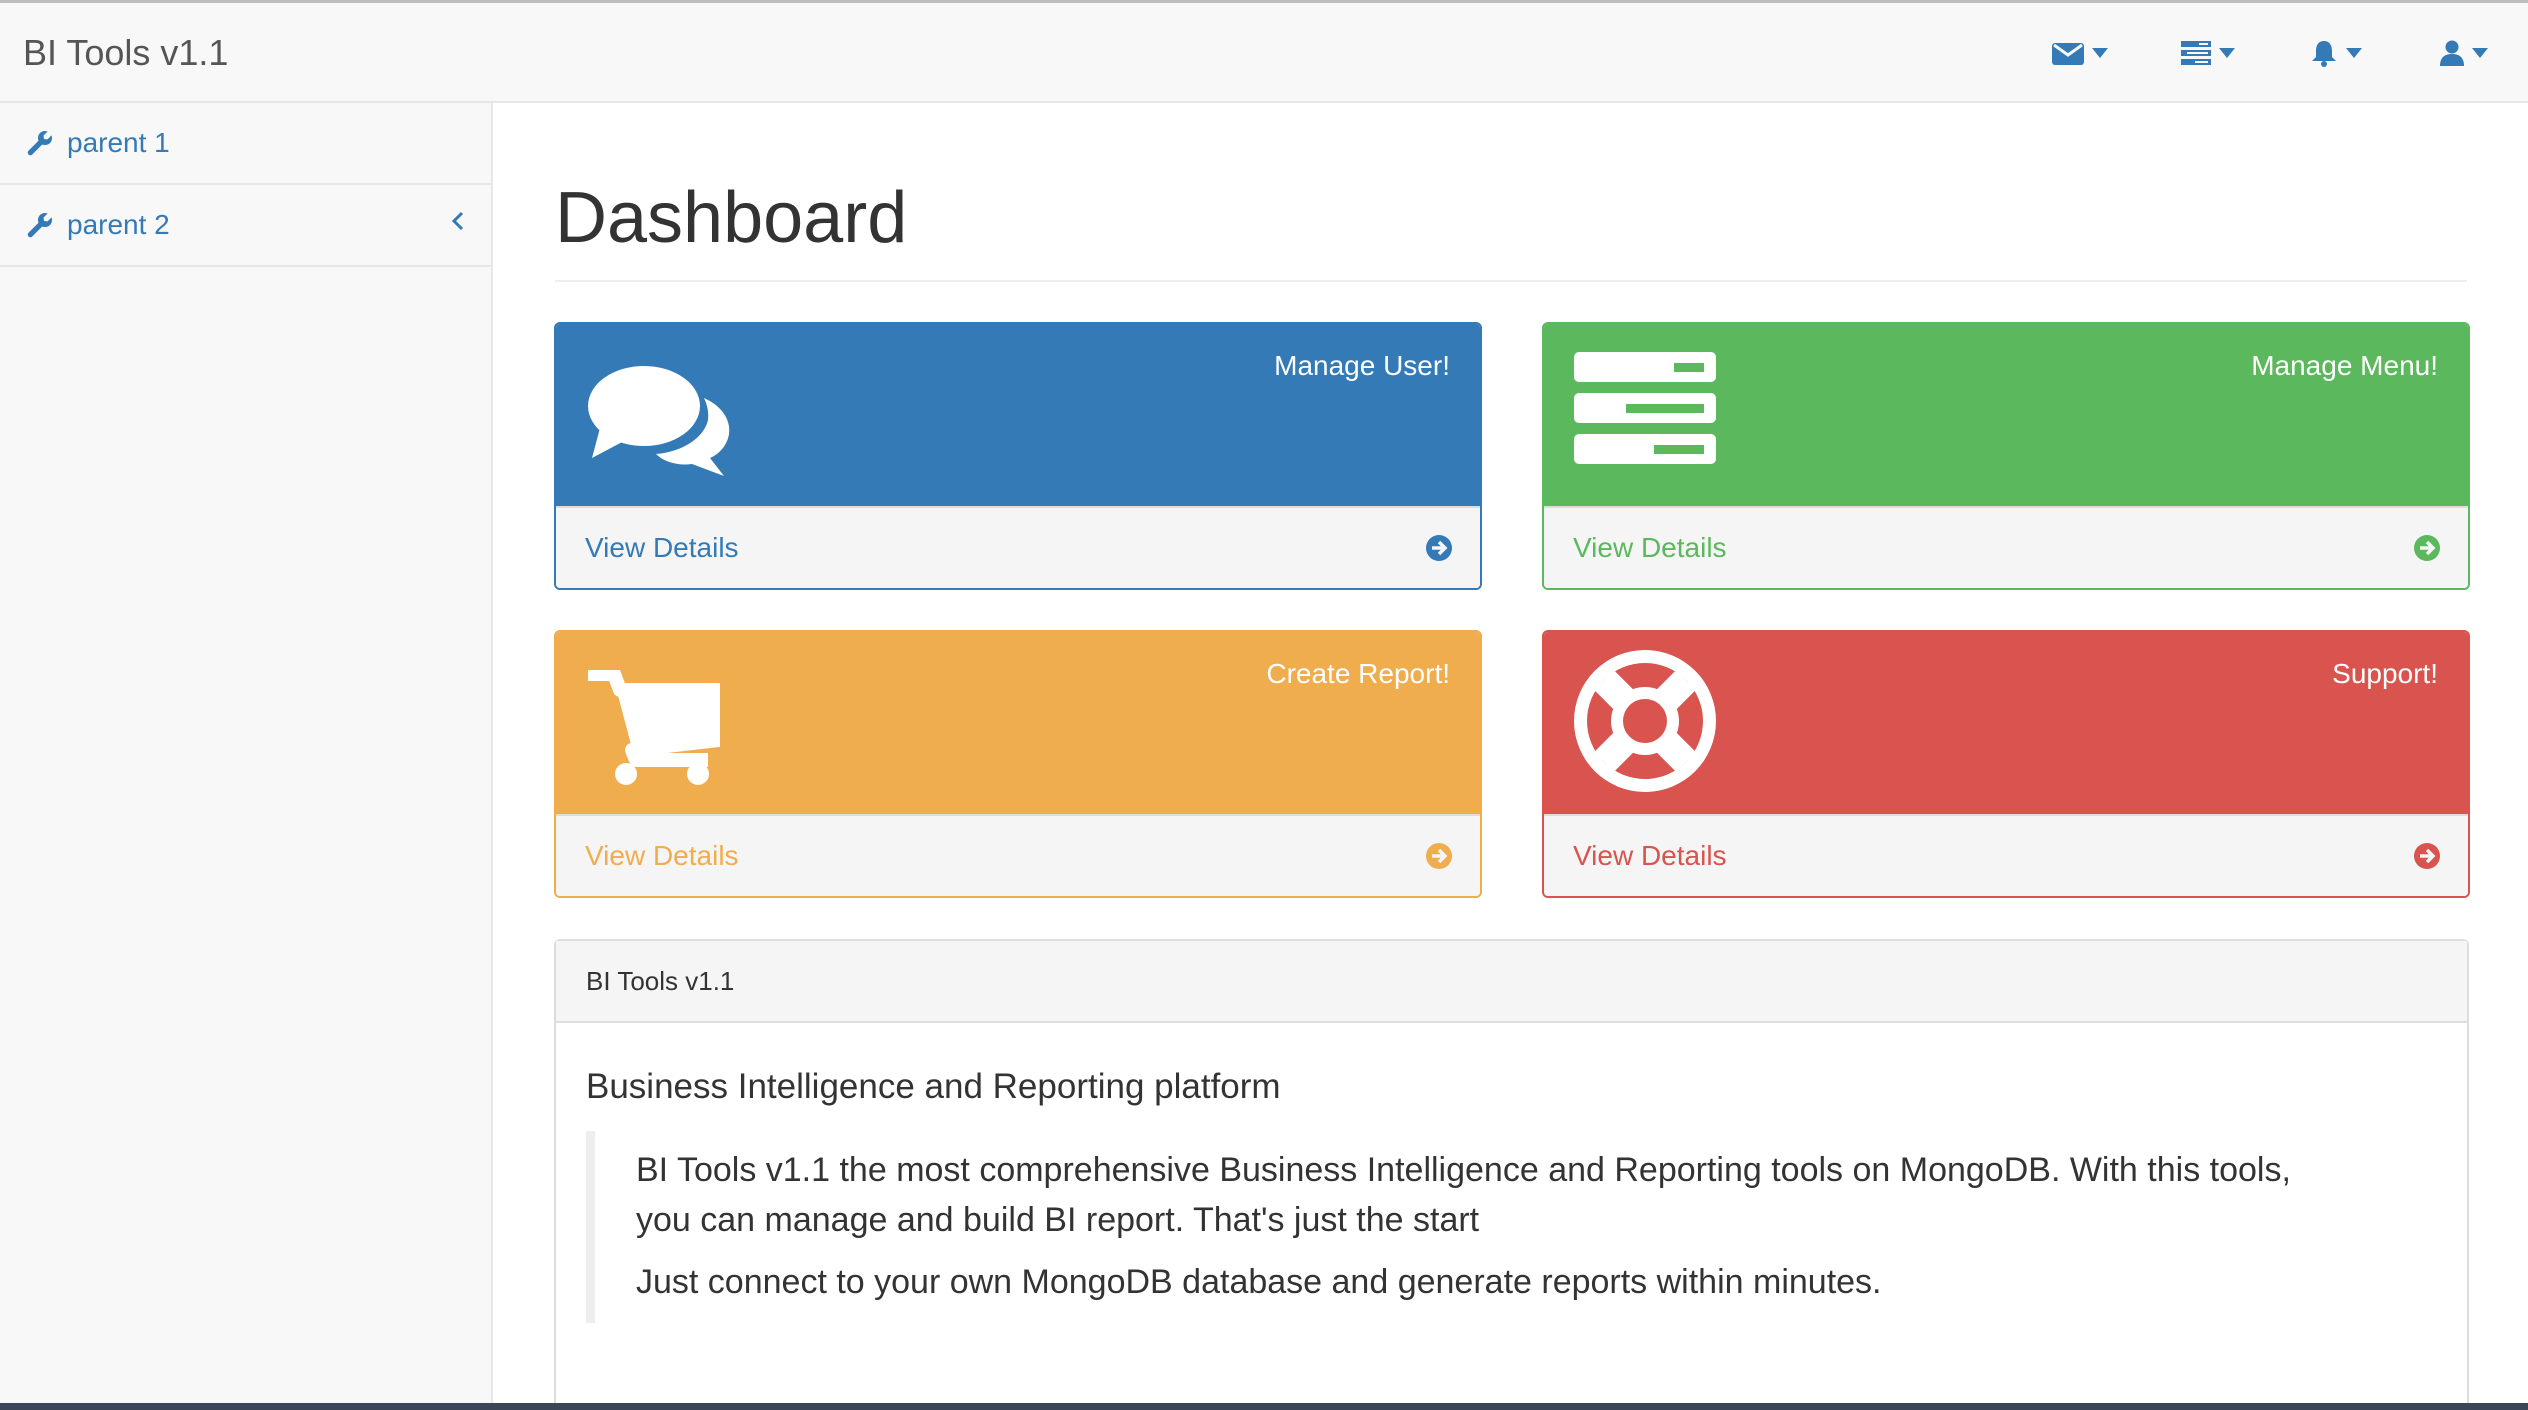 Image resolution: width=2528 pixels, height=1410 pixels. What do you see at coordinates (125, 53) in the screenshot?
I see `brand-title: BI Tools v1.1` at bounding box center [125, 53].